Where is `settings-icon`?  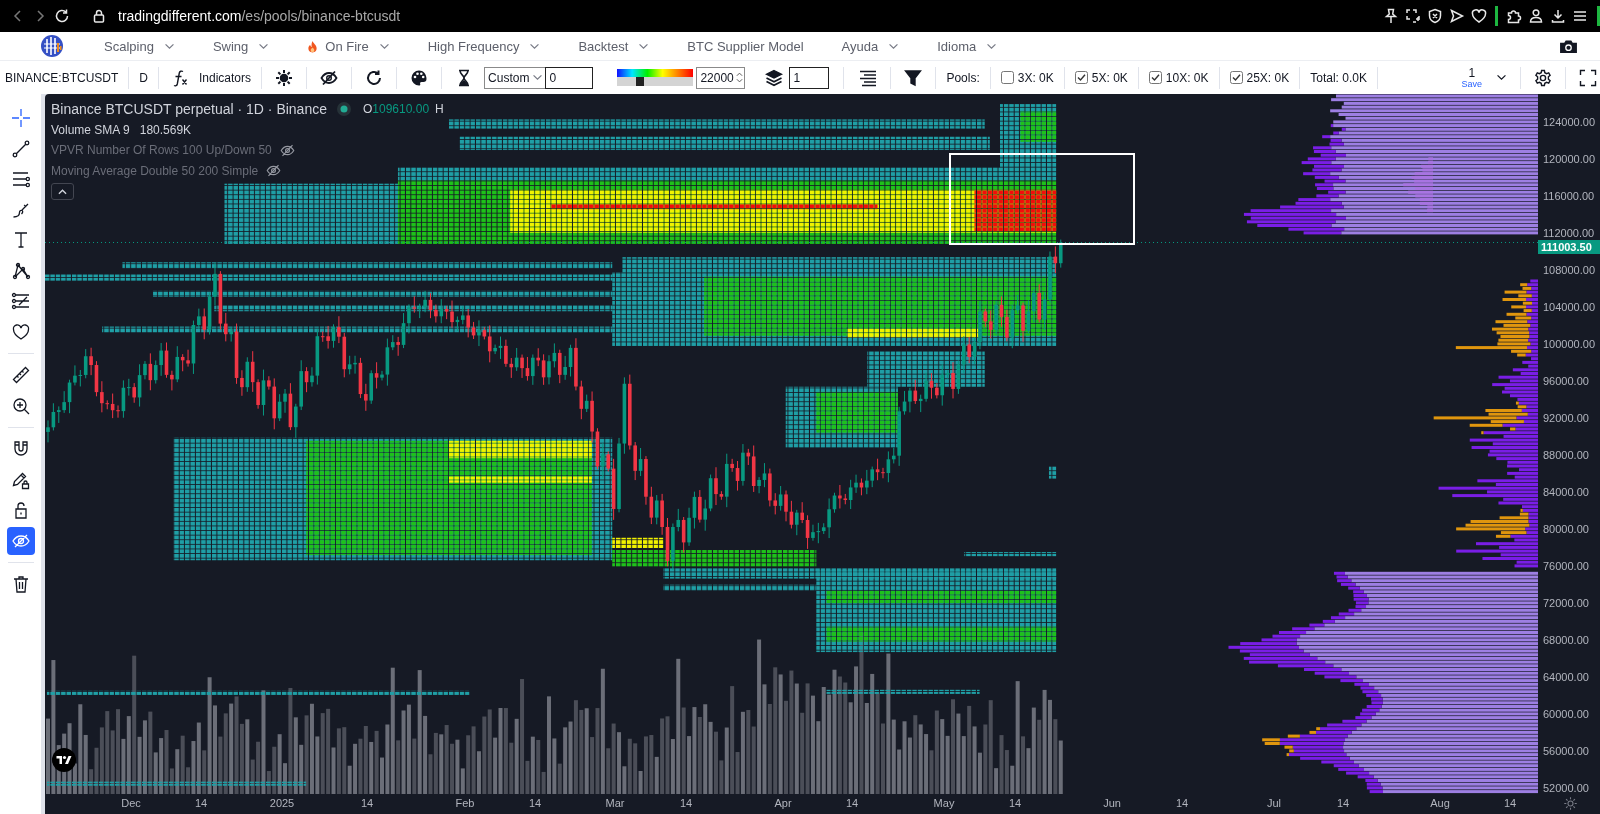
settings-icon is located at coordinates (1543, 77).